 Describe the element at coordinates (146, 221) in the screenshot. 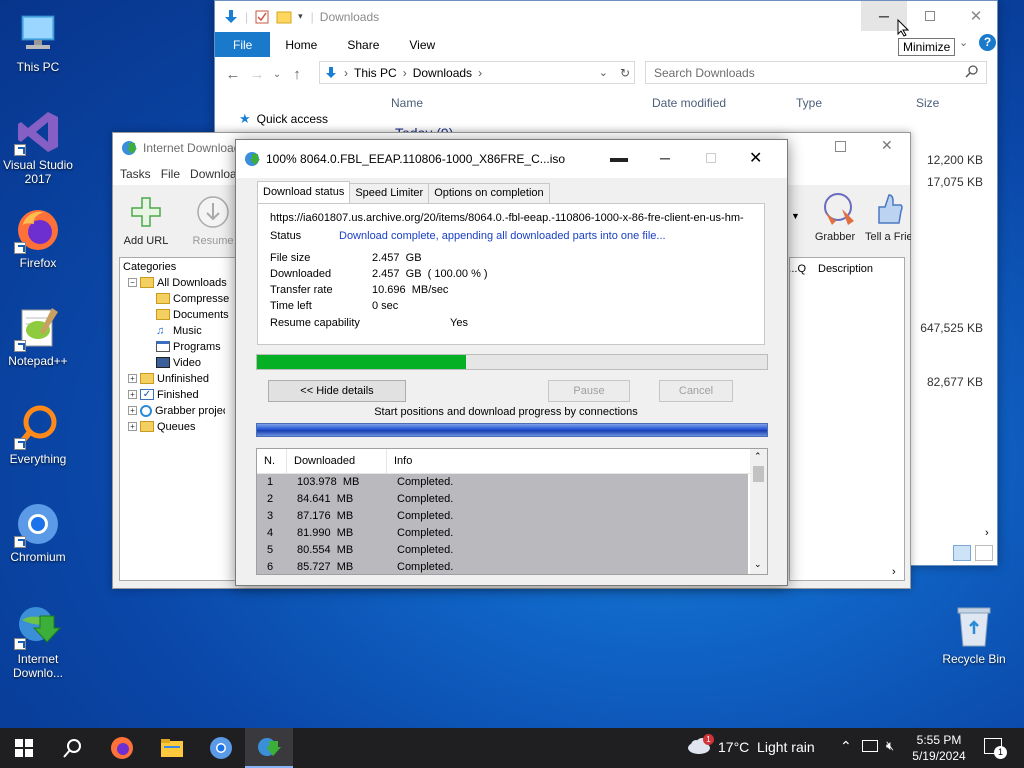

I see `add-url-button: Add URL` at that location.